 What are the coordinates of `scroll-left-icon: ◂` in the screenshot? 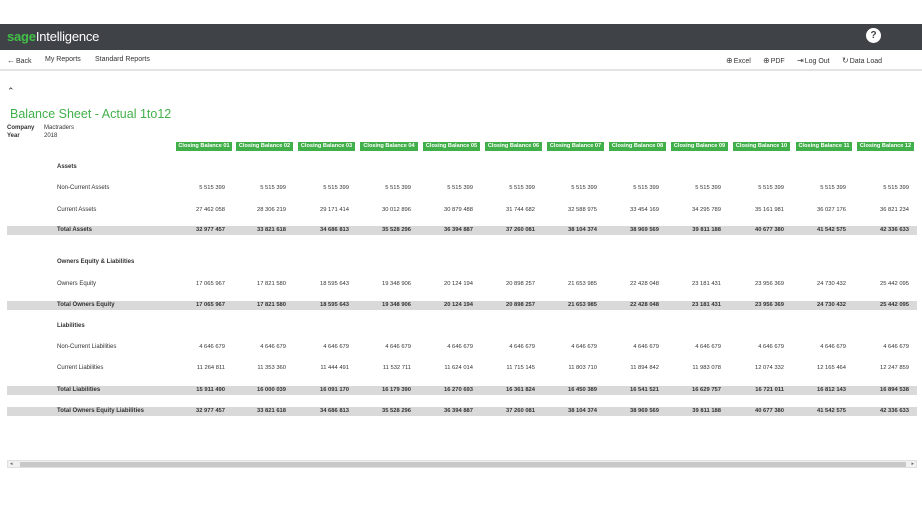 It's located at (11, 464).